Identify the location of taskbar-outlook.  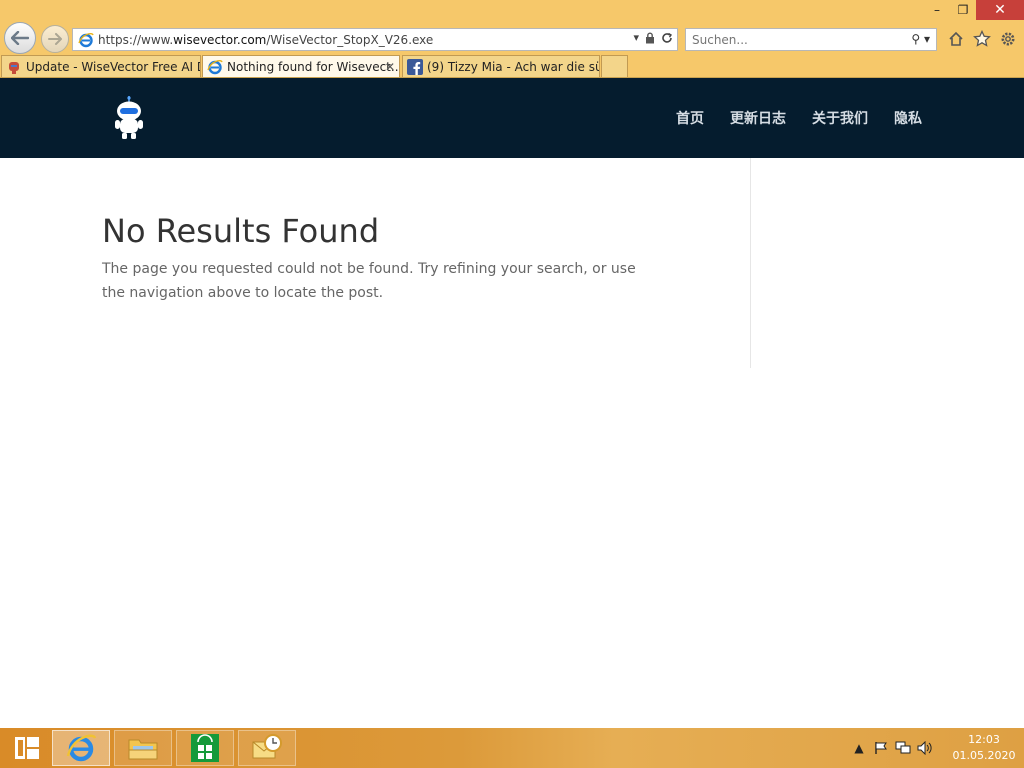
(267, 748).